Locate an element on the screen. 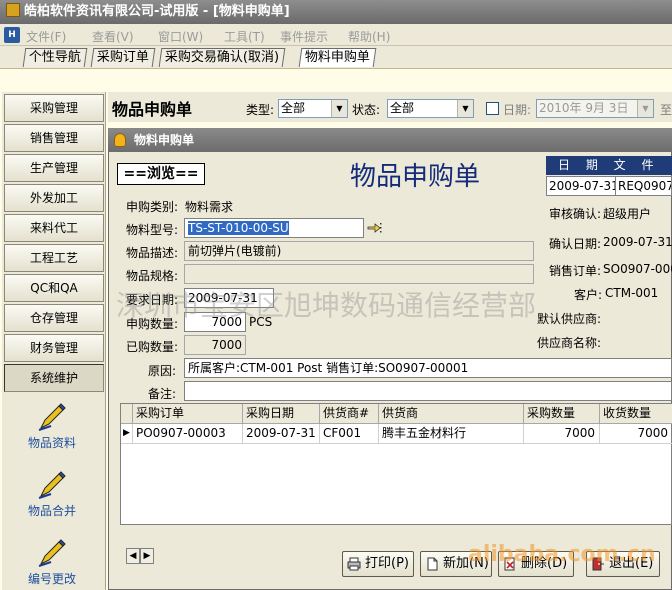  confirm-date-value: 2009-07-31 is located at coordinates (637, 242).